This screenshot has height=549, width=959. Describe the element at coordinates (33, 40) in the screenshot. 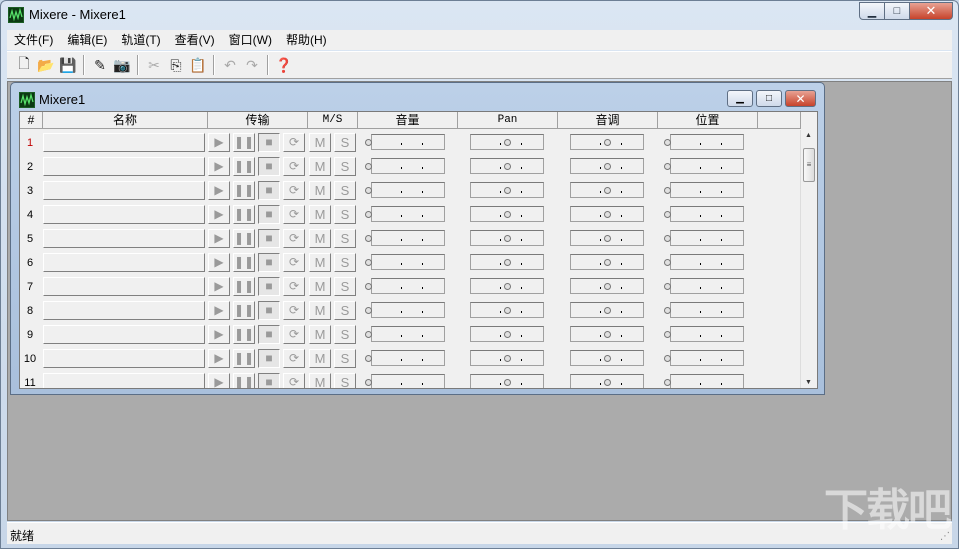

I see `menu-file: 文件(F)` at that location.